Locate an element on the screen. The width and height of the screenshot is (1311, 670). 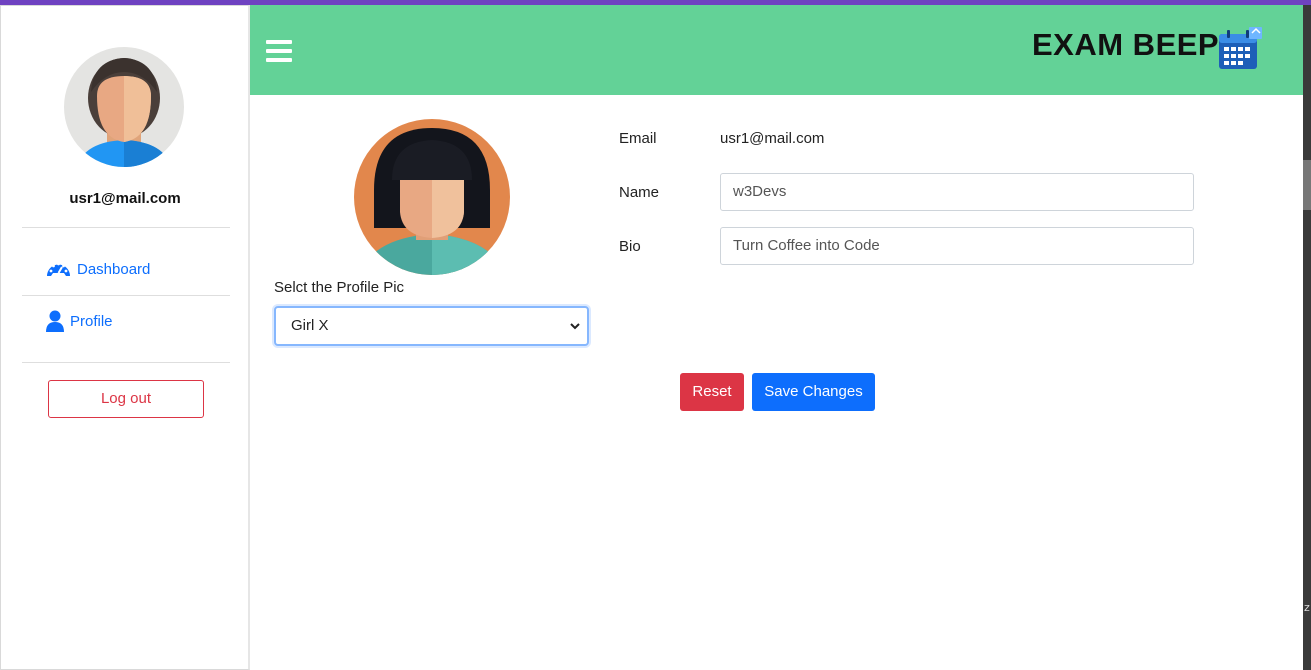
dashboard-icon is located at coordinates (58, 269).